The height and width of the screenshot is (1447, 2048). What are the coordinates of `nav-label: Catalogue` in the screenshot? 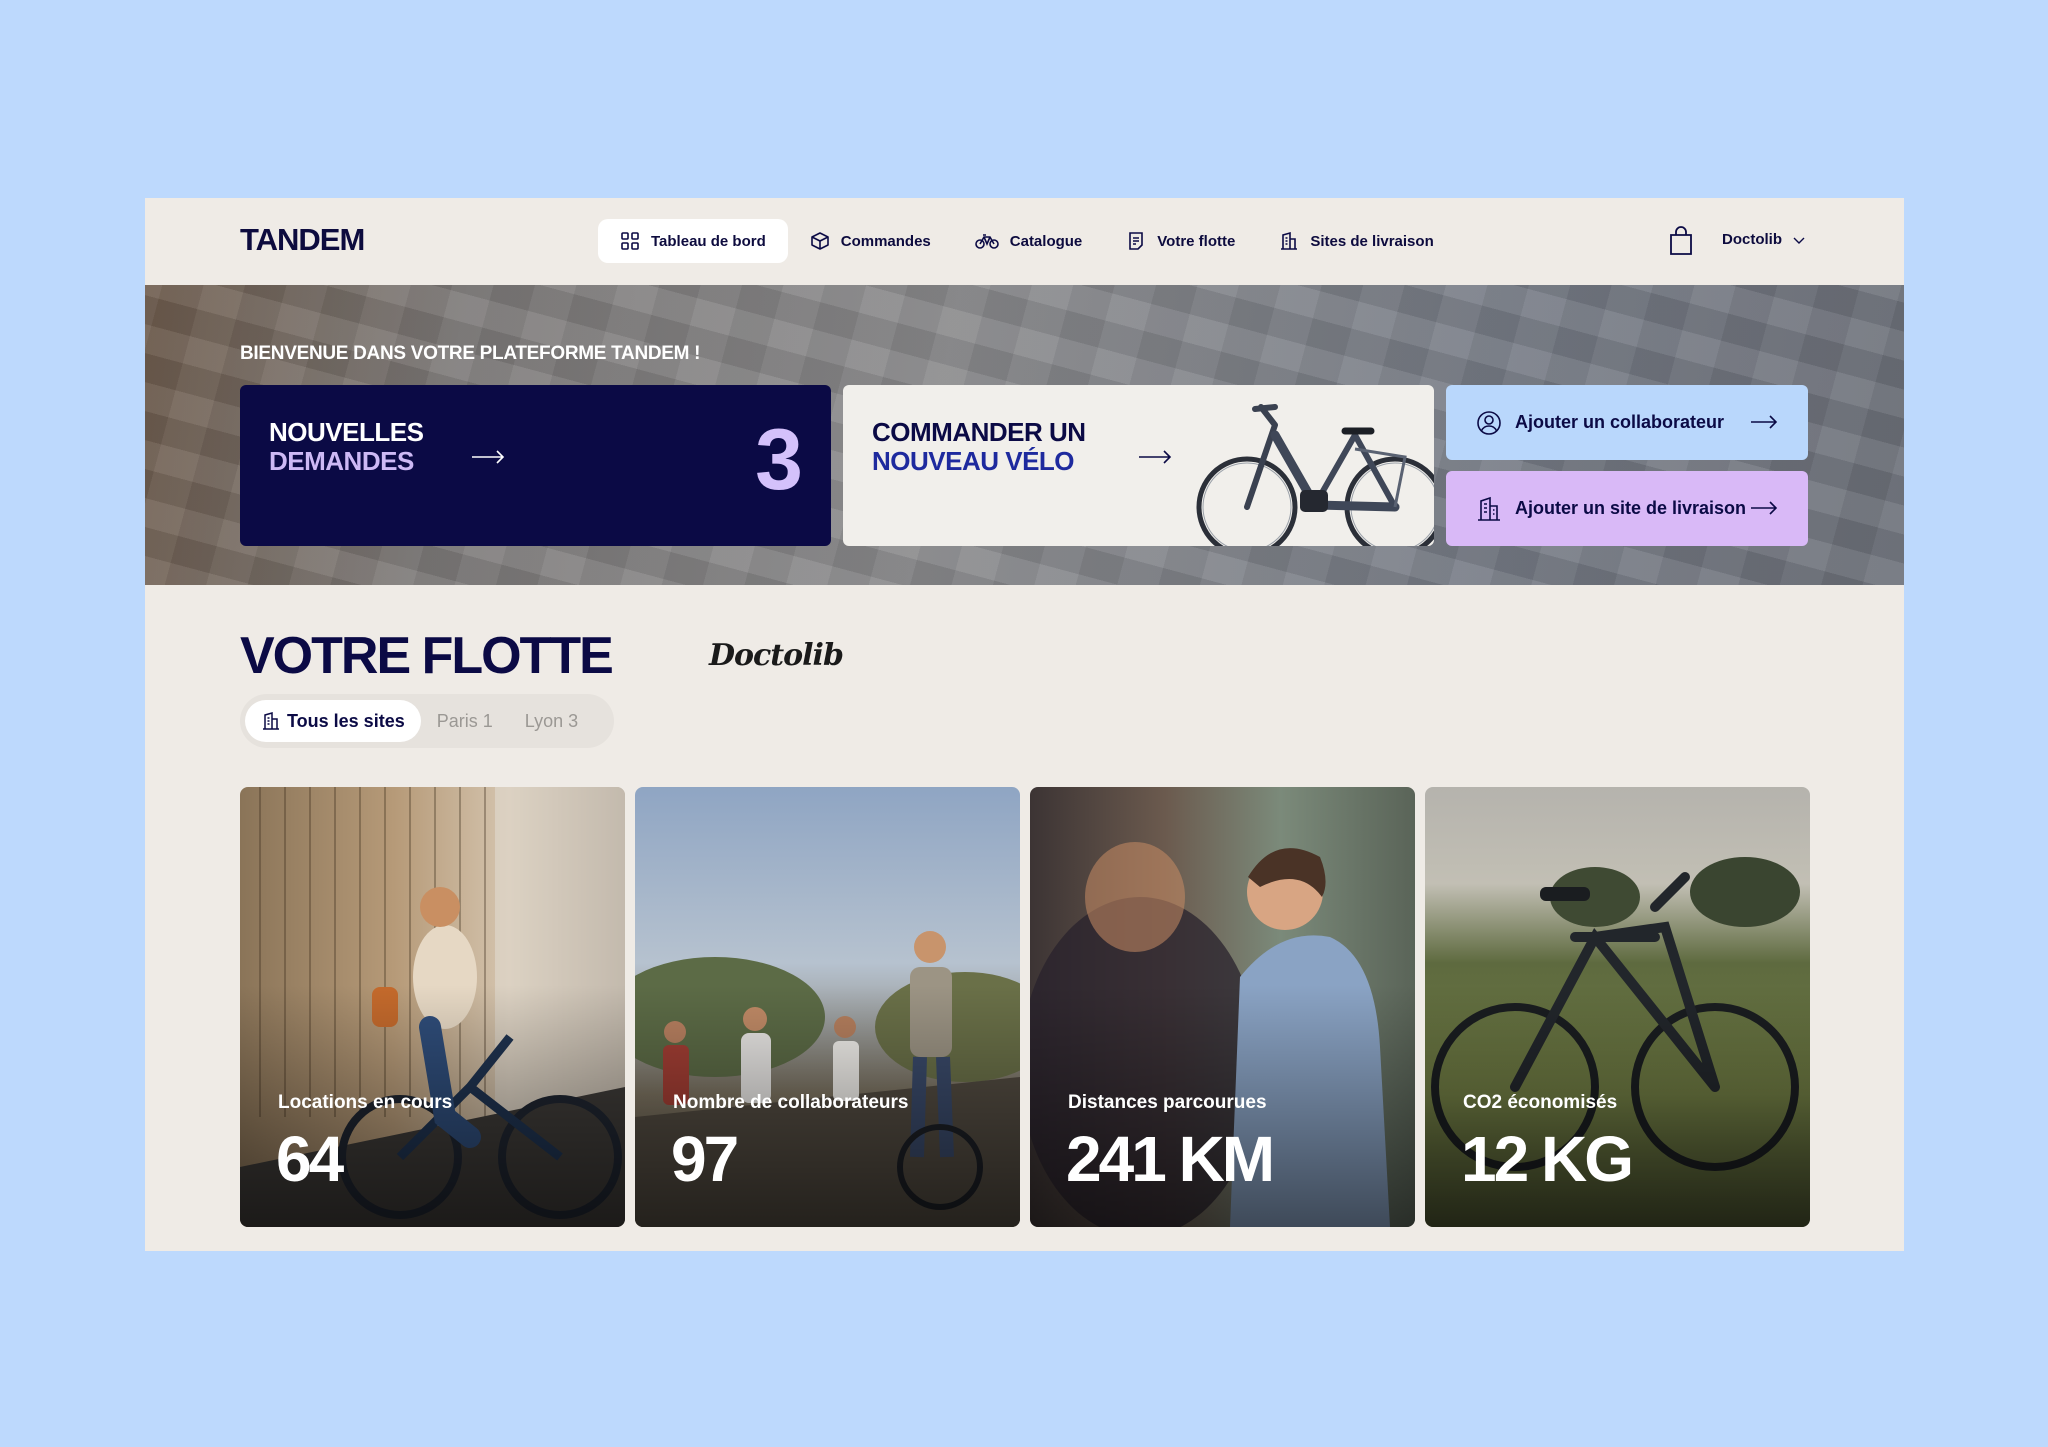 It's located at (1046, 241).